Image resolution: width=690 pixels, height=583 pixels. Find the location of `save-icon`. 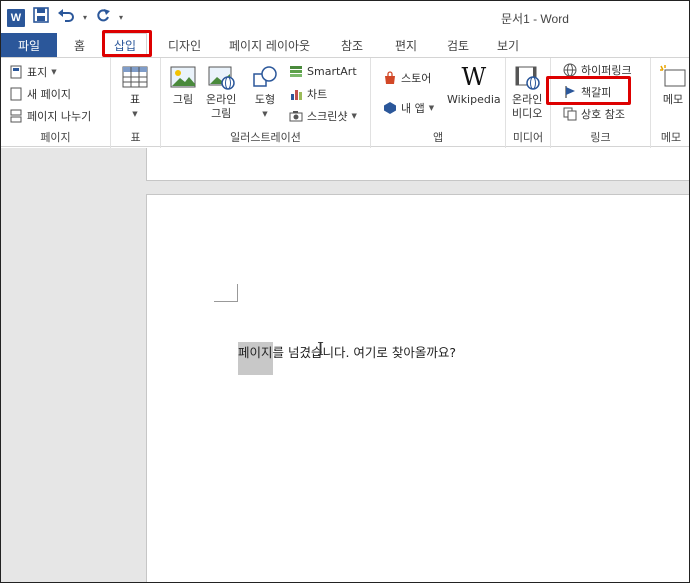

save-icon is located at coordinates (41, 17).